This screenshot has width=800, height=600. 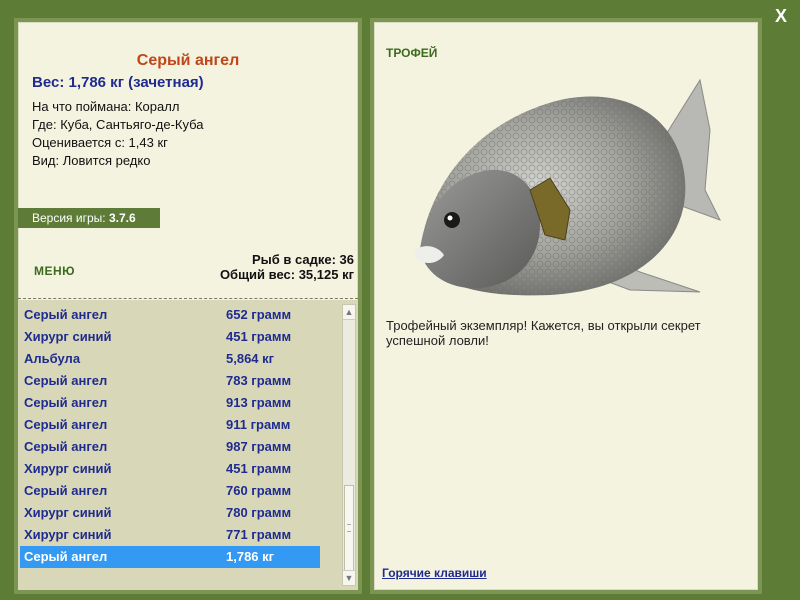 I want to click on cage-total-weight: Общий вес: 35,125 кг, so click(x=286, y=274).